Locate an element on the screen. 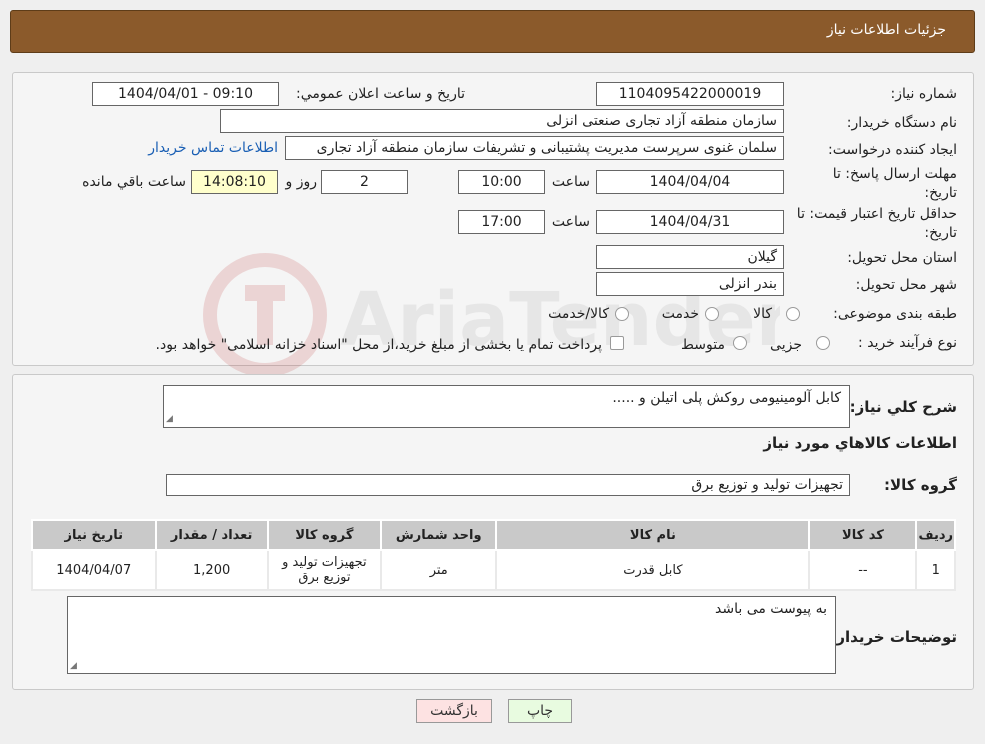 Image resolution: width=985 pixels, height=744 pixels. buyer-contact-link: اطلاعات تماس خریدار is located at coordinates (213, 148).